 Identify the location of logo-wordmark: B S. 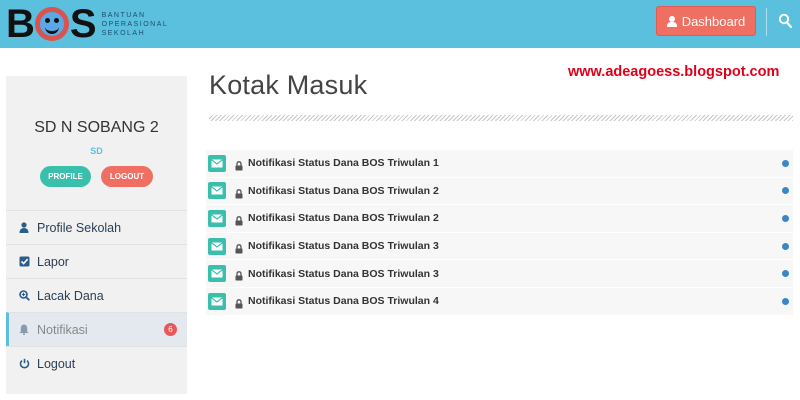
(51, 24).